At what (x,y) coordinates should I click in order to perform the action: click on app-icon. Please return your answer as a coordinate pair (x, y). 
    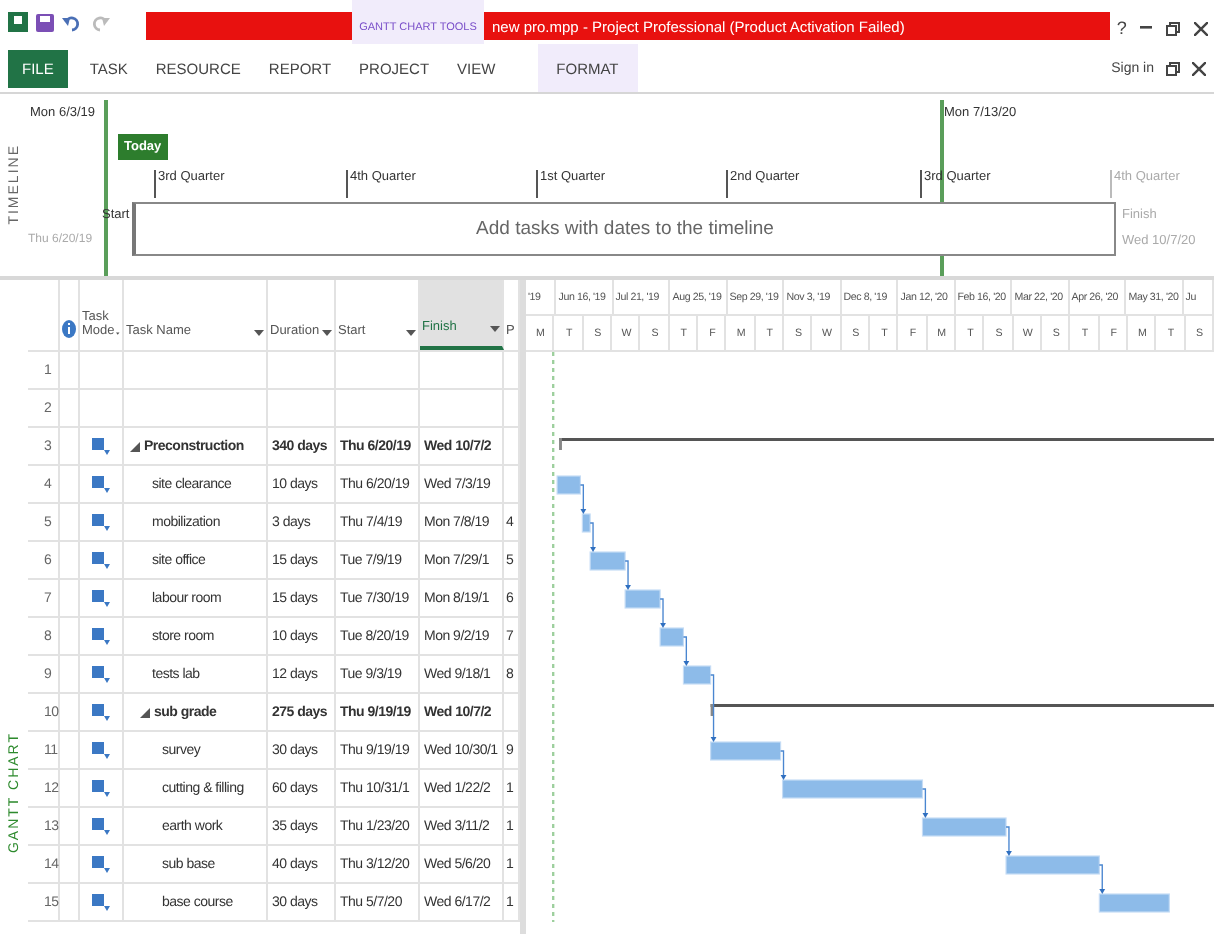
    Looking at the image, I should click on (18, 22).